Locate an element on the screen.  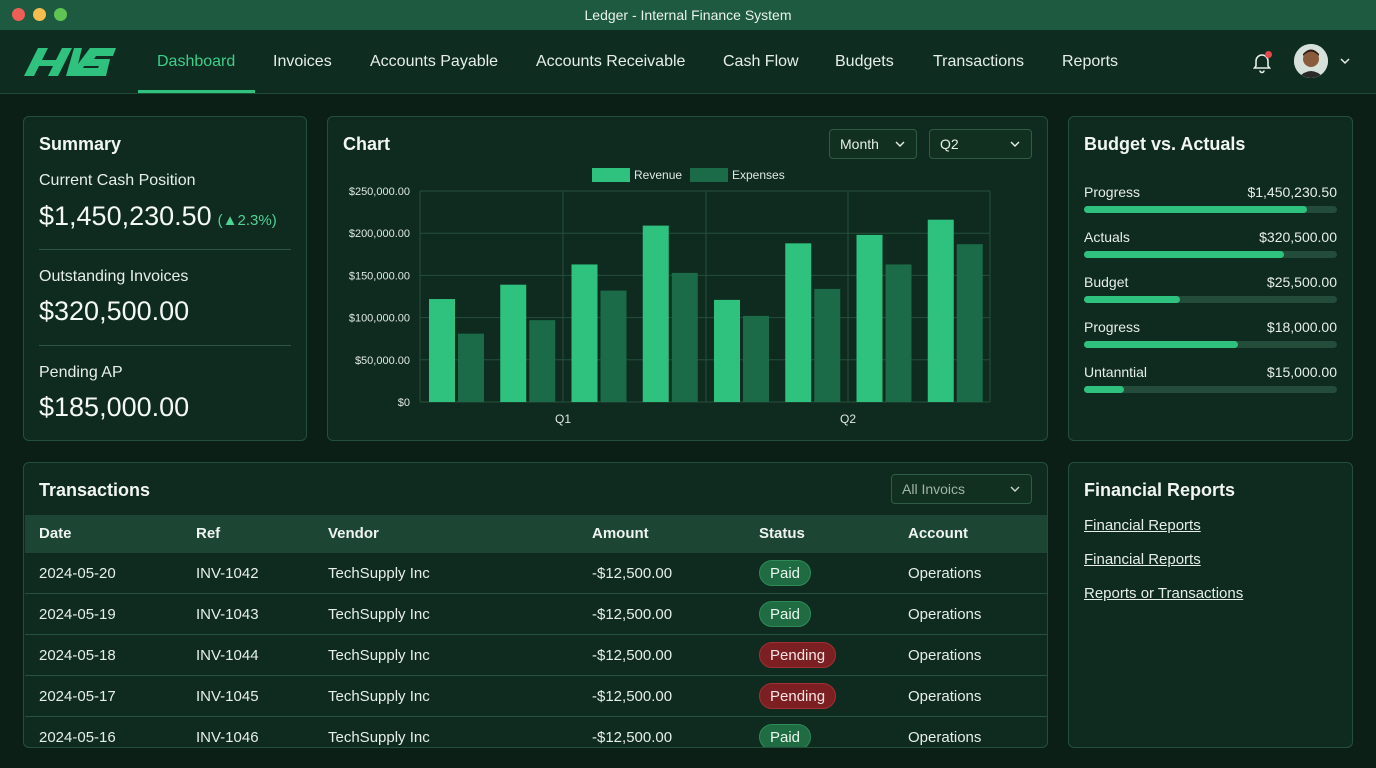
active-tab-indicator is located at coordinates (196, 91).